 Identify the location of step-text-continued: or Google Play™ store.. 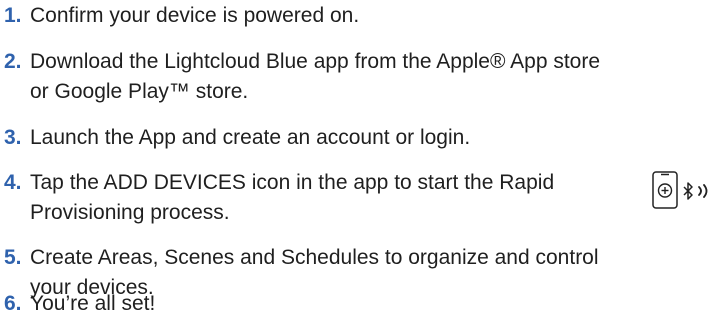
(139, 91).